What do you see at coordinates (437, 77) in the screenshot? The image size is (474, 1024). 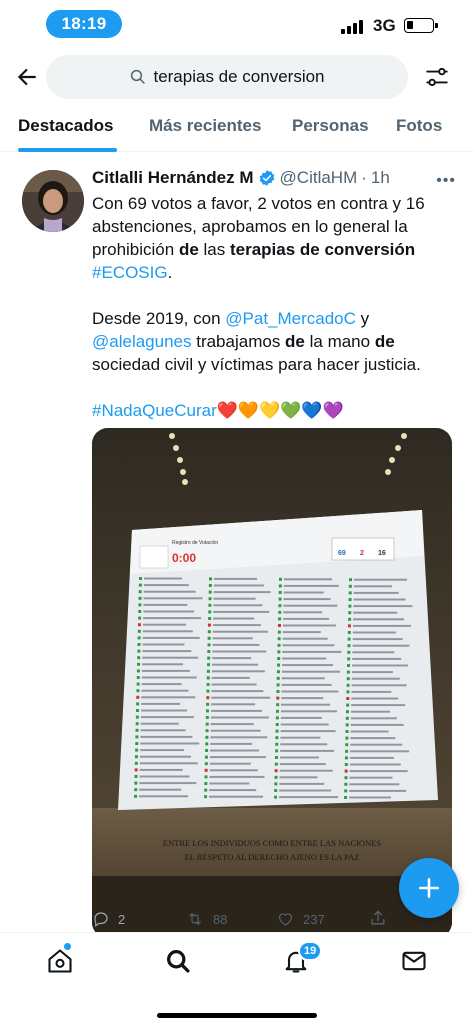 I see `search-settings-icon` at bounding box center [437, 77].